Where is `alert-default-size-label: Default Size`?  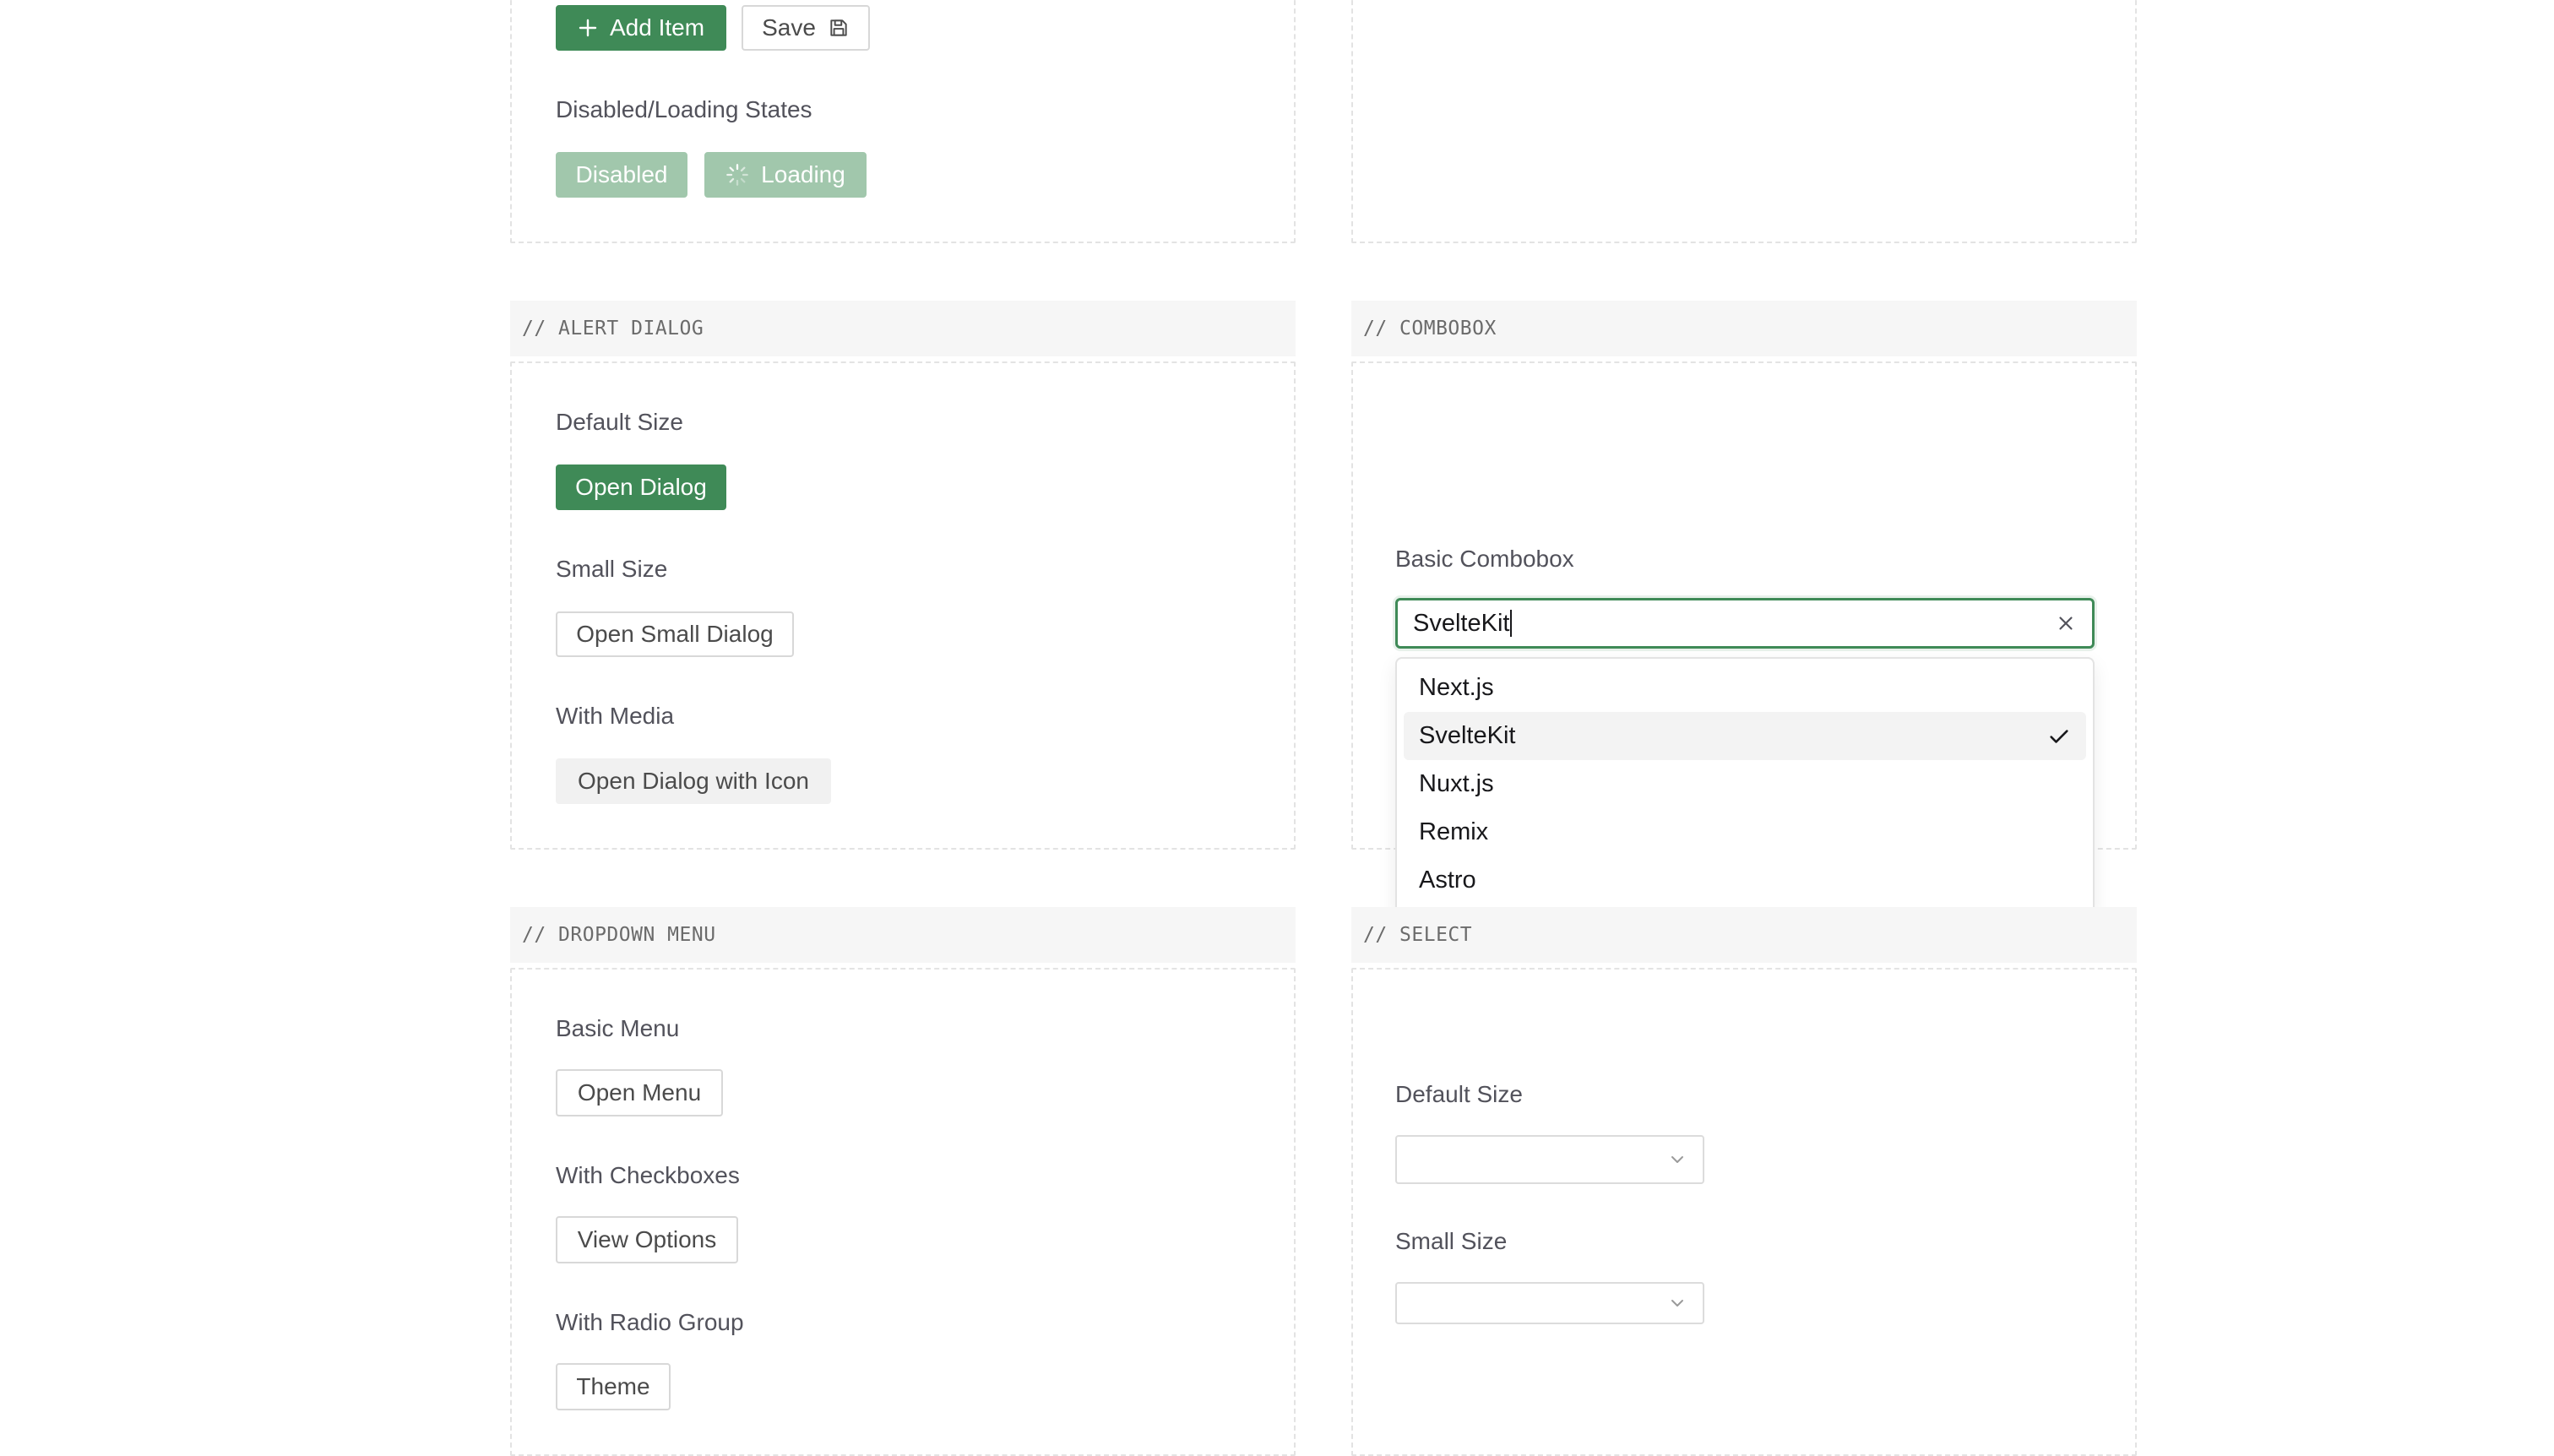 alert-default-size-label: Default Size is located at coordinates (619, 422).